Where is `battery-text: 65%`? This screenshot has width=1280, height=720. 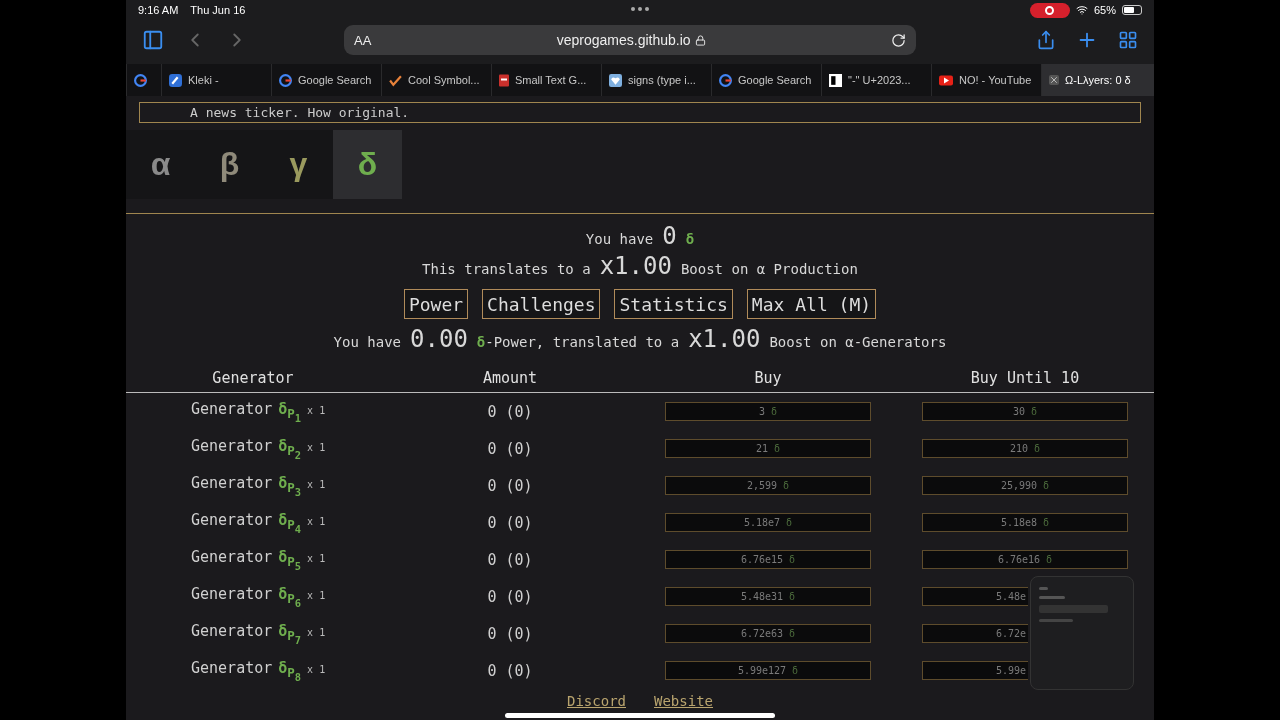 battery-text: 65% is located at coordinates (1104, 10).